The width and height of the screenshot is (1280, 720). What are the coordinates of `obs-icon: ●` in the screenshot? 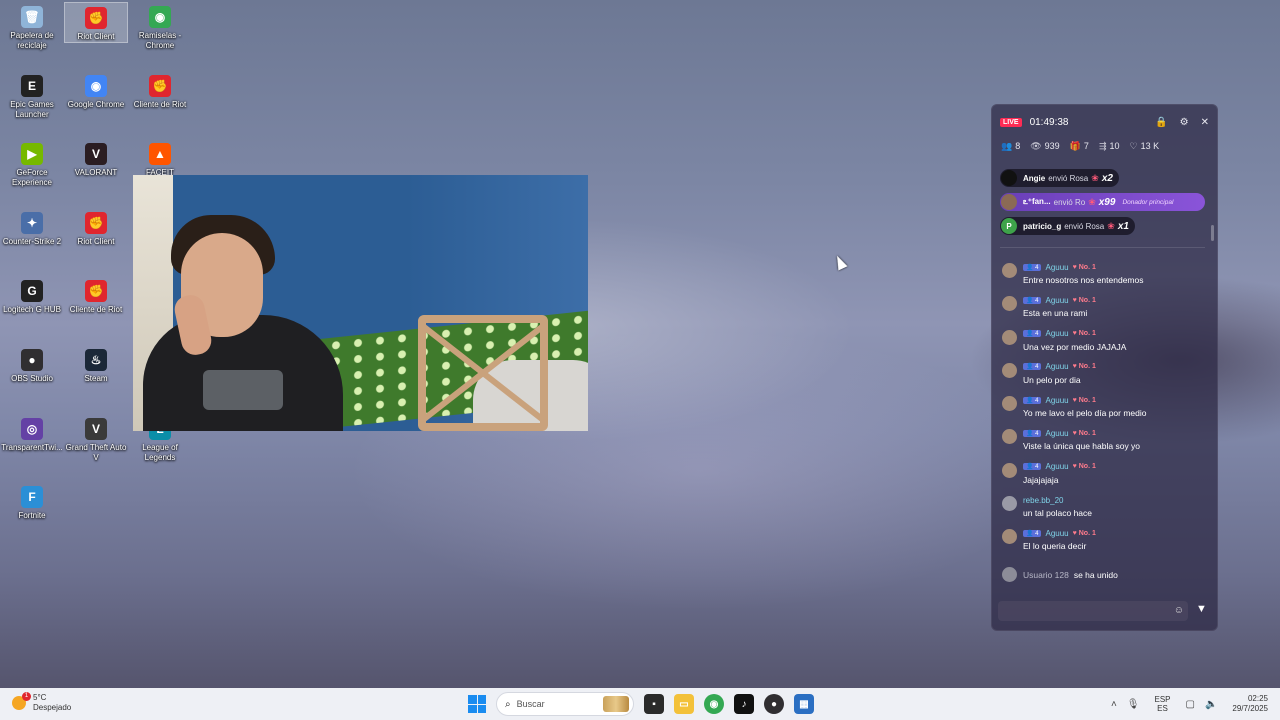 It's located at (774, 704).